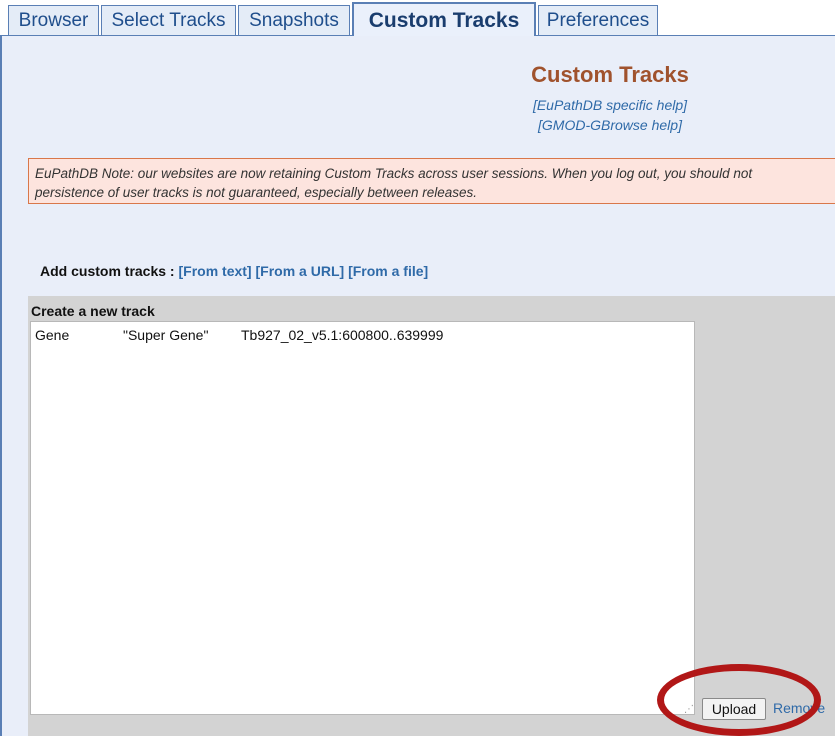 This screenshot has width=835, height=736. What do you see at coordinates (107, 271) in the screenshot?
I see `add-custom-tracks-label: Add custom tracks :` at bounding box center [107, 271].